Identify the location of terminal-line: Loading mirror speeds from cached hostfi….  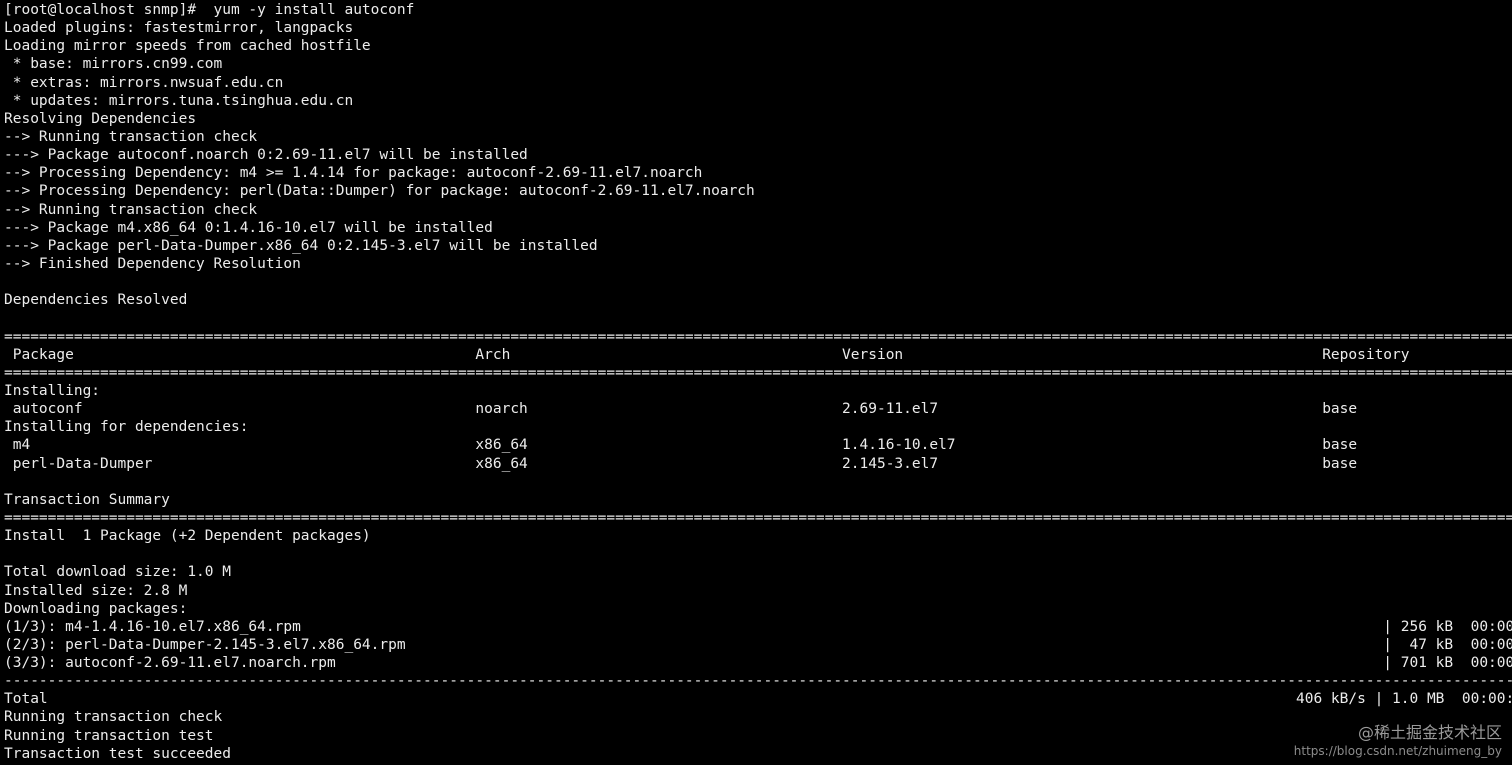
(187, 46).